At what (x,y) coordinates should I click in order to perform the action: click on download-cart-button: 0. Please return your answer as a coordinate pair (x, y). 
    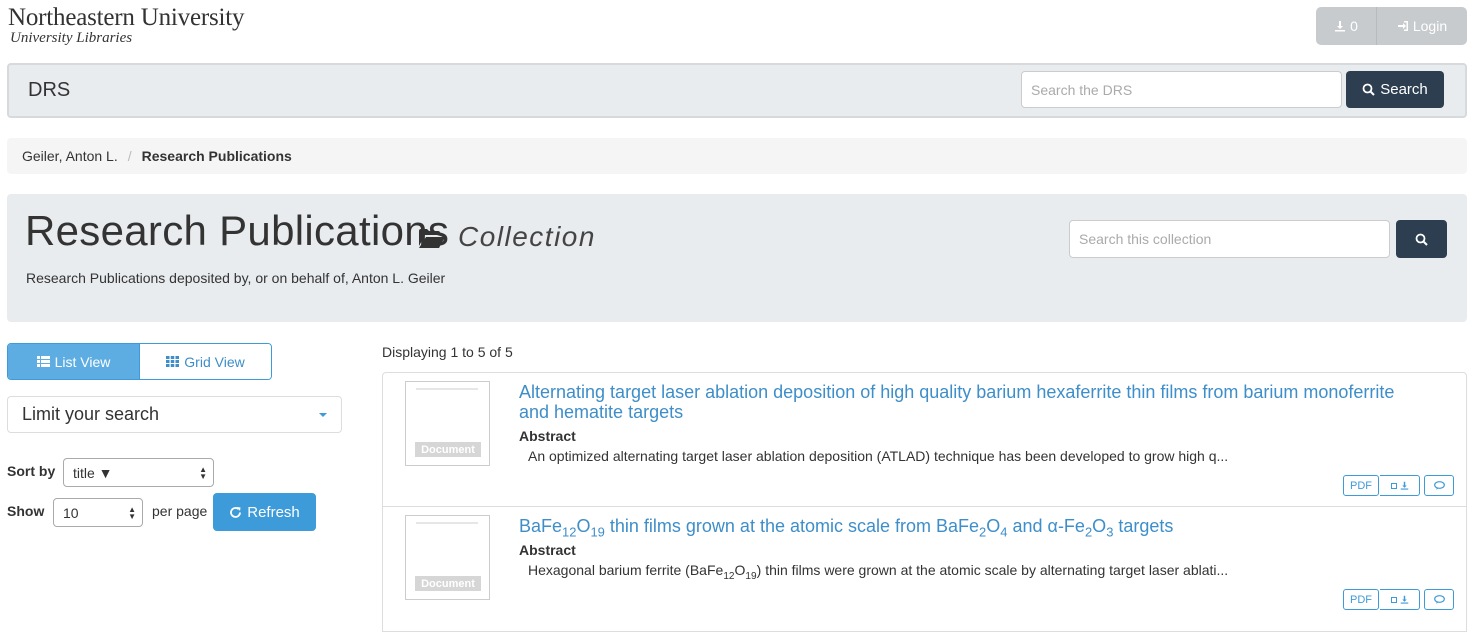
    Looking at the image, I should click on (1346, 26).